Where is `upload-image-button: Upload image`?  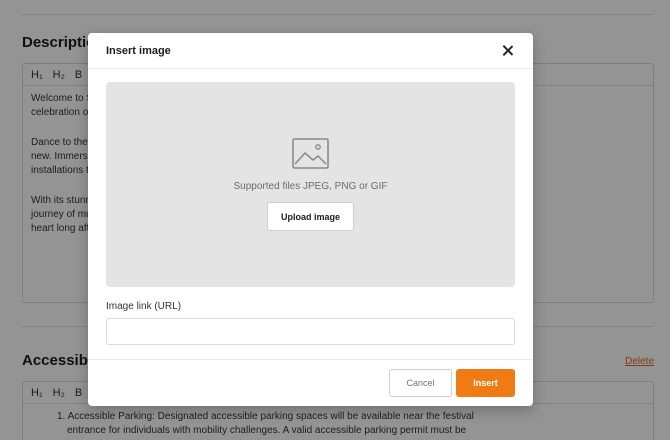
upload-image-button: Upload image is located at coordinates (310, 216).